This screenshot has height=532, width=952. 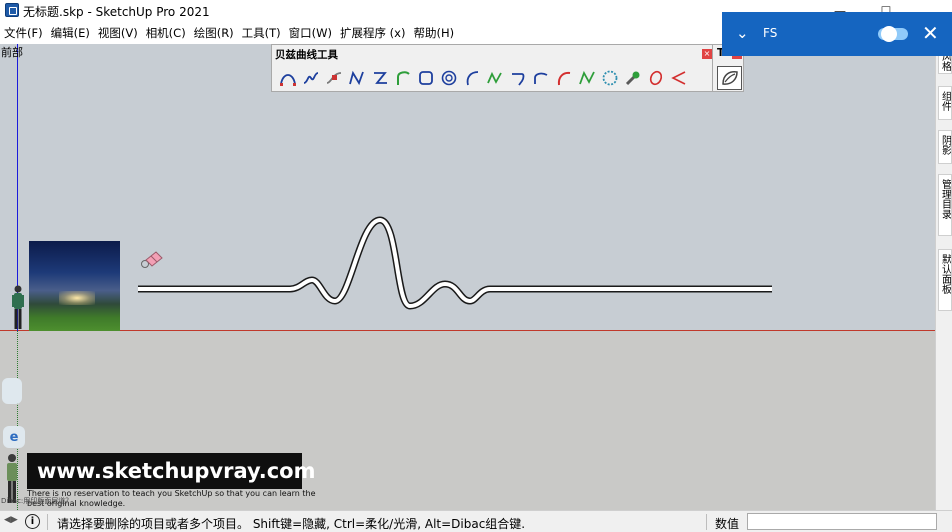 What do you see at coordinates (310, 33) in the screenshot?
I see `menu-window: 窗口(W)` at bounding box center [310, 33].